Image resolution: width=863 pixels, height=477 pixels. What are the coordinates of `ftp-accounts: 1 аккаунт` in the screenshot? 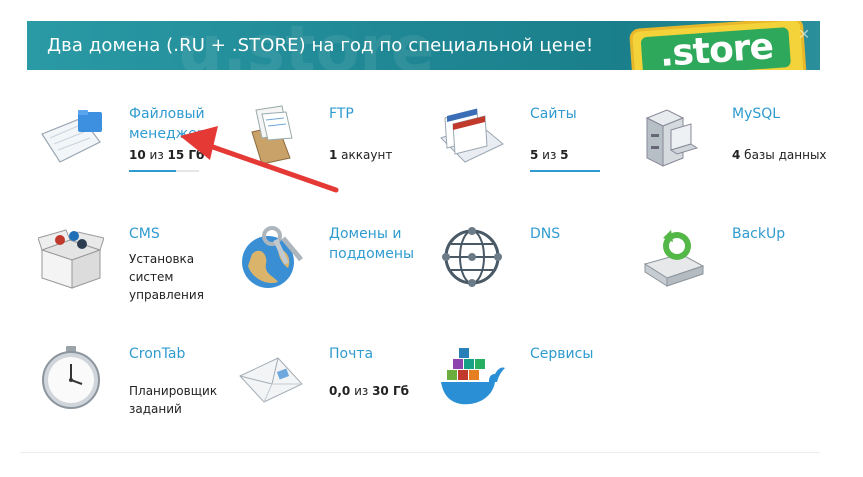 It's located at (384, 155).